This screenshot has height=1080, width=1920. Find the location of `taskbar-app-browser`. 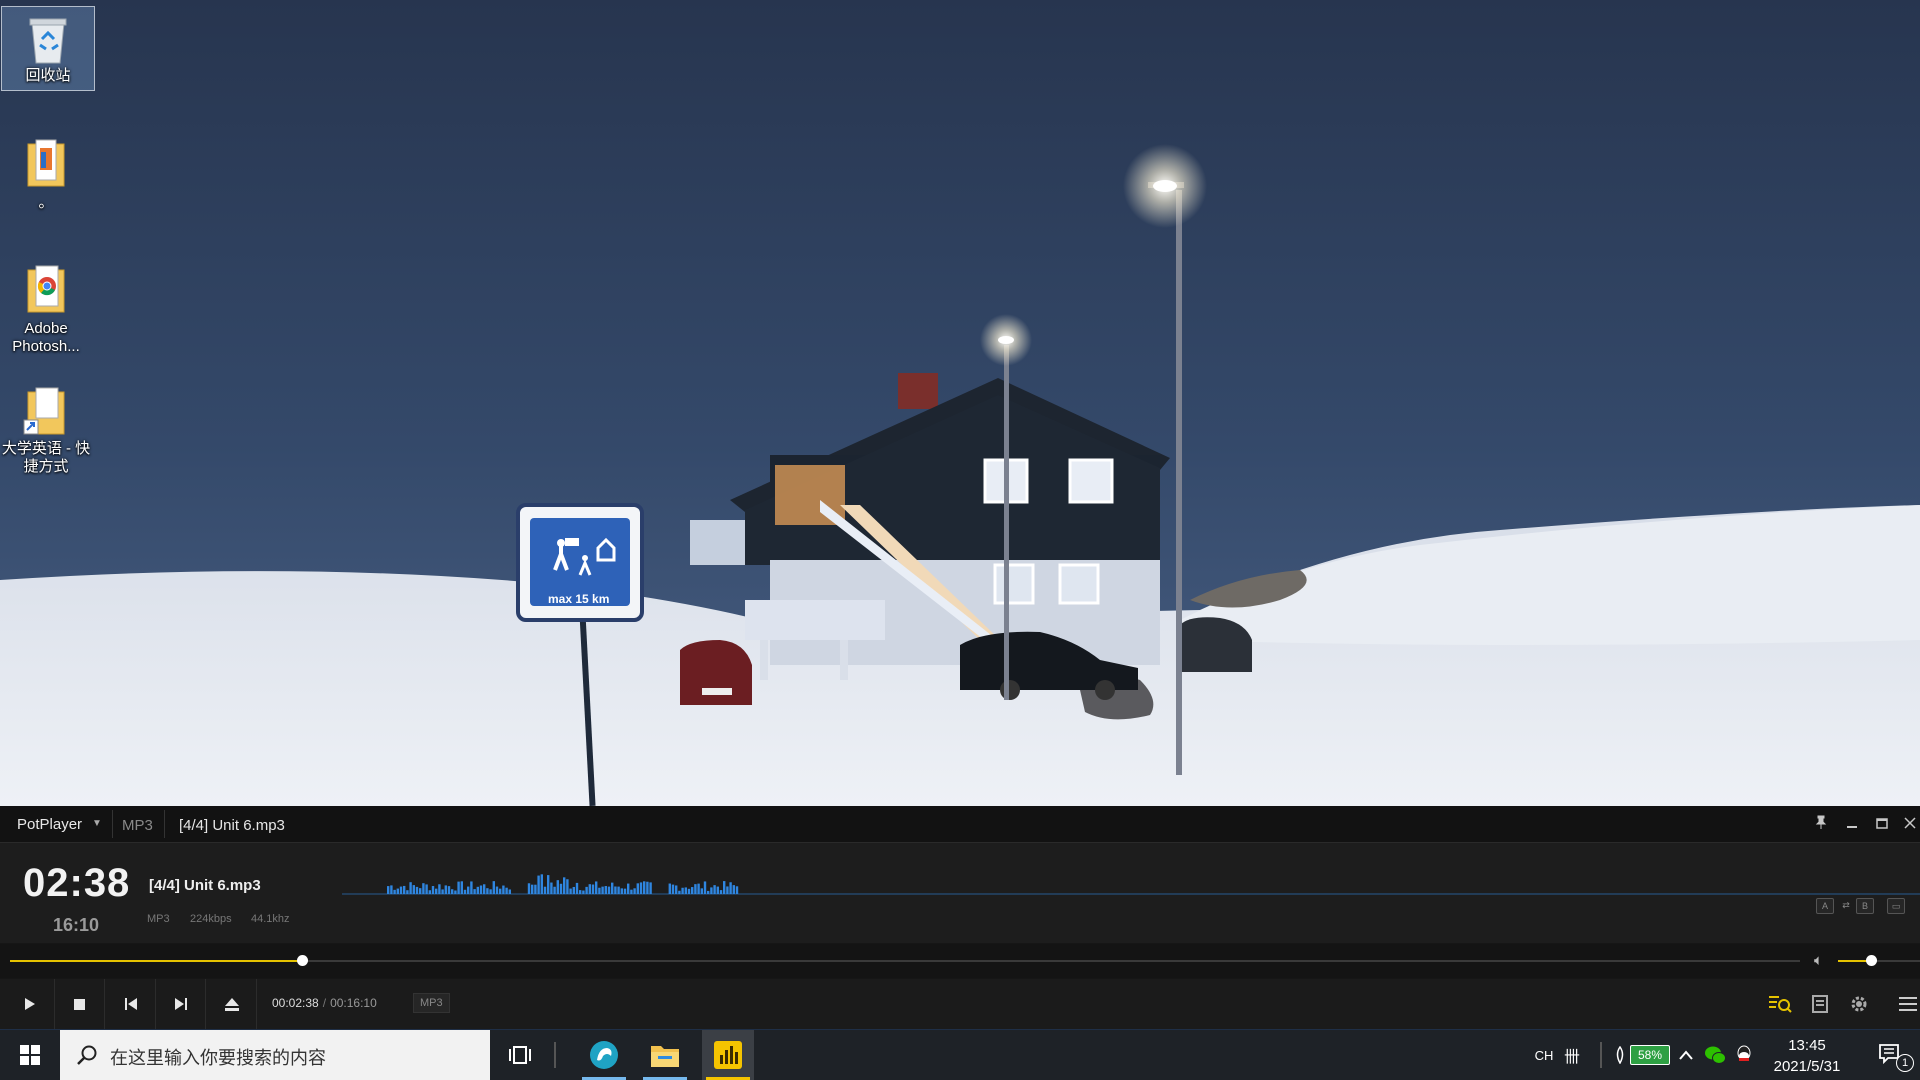

taskbar-app-browser is located at coordinates (604, 1055).